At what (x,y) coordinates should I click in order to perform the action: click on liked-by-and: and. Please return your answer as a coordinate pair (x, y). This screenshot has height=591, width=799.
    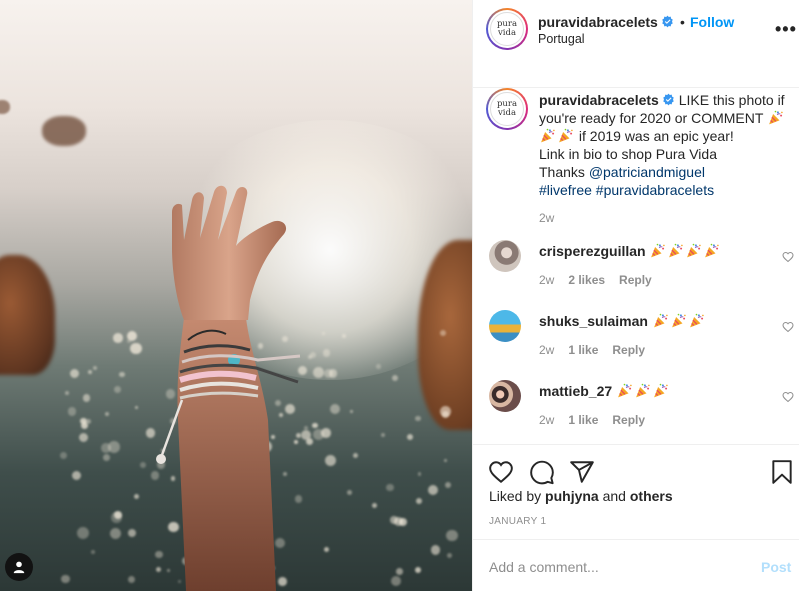
    Looking at the image, I should click on (614, 496).